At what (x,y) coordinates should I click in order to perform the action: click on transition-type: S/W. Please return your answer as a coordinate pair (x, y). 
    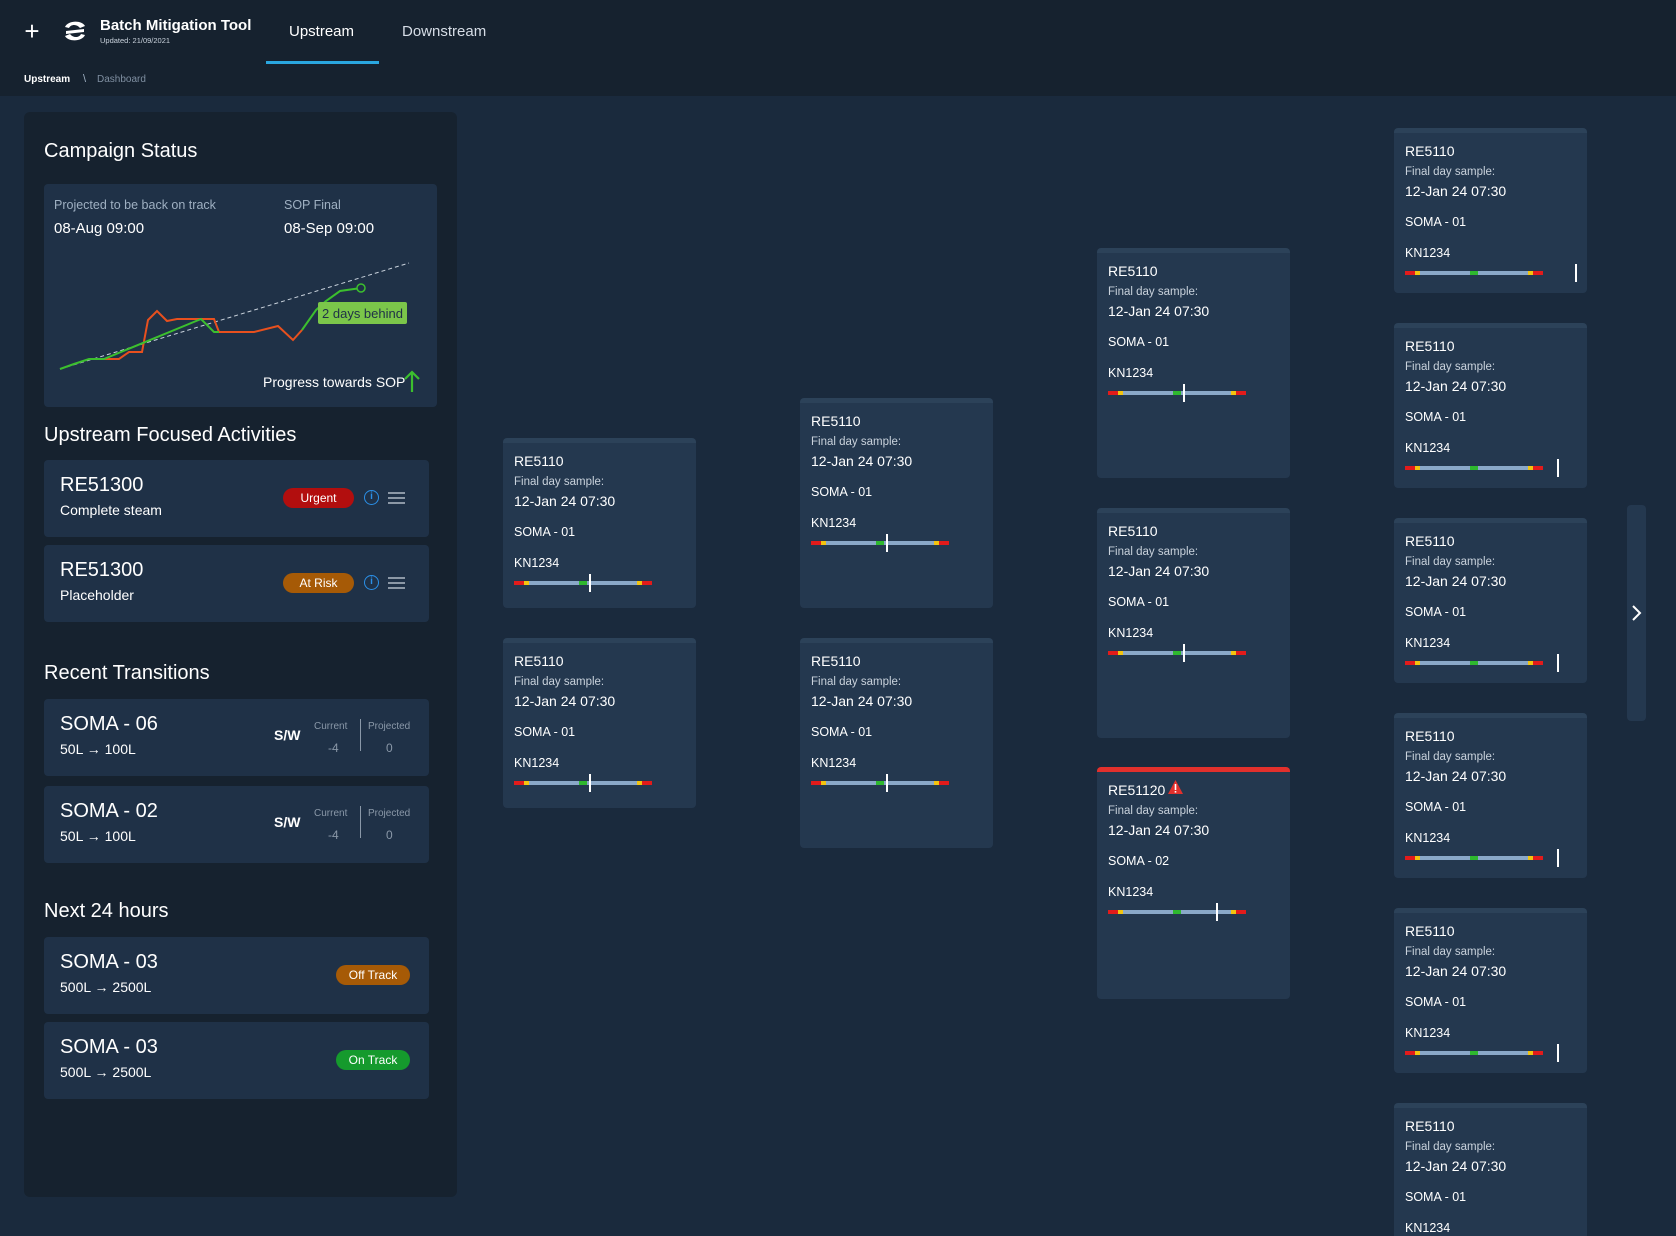
    Looking at the image, I should click on (287, 735).